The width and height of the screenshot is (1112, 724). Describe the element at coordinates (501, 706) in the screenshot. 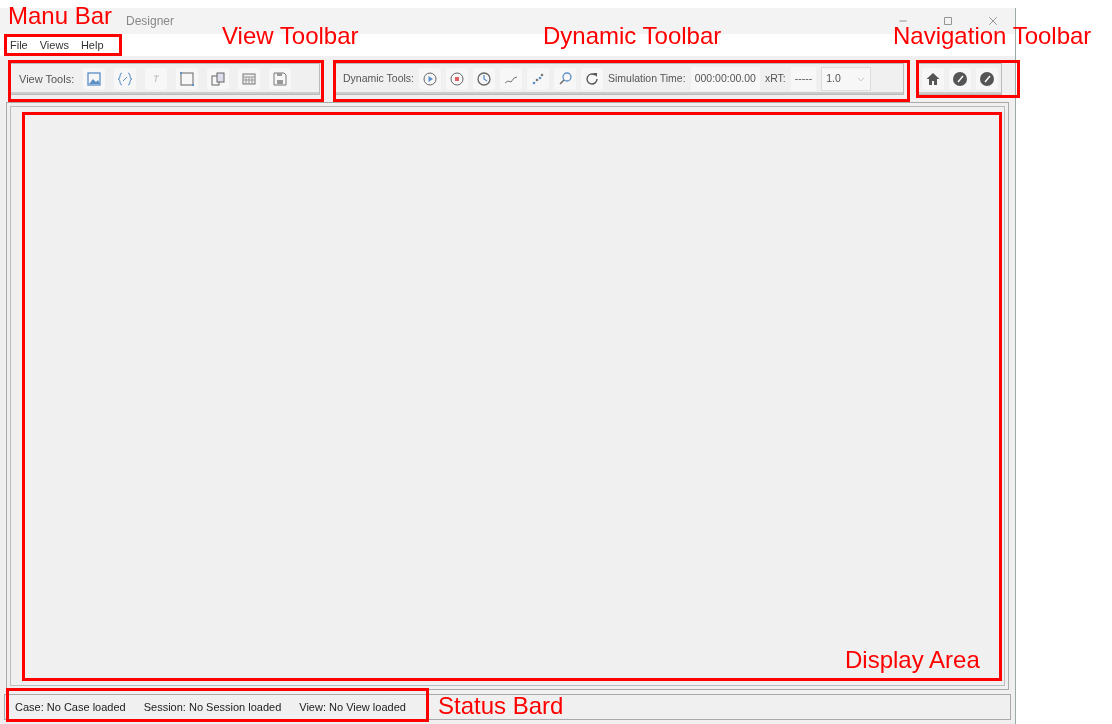

I see `annotation-label: Status Bard` at that location.